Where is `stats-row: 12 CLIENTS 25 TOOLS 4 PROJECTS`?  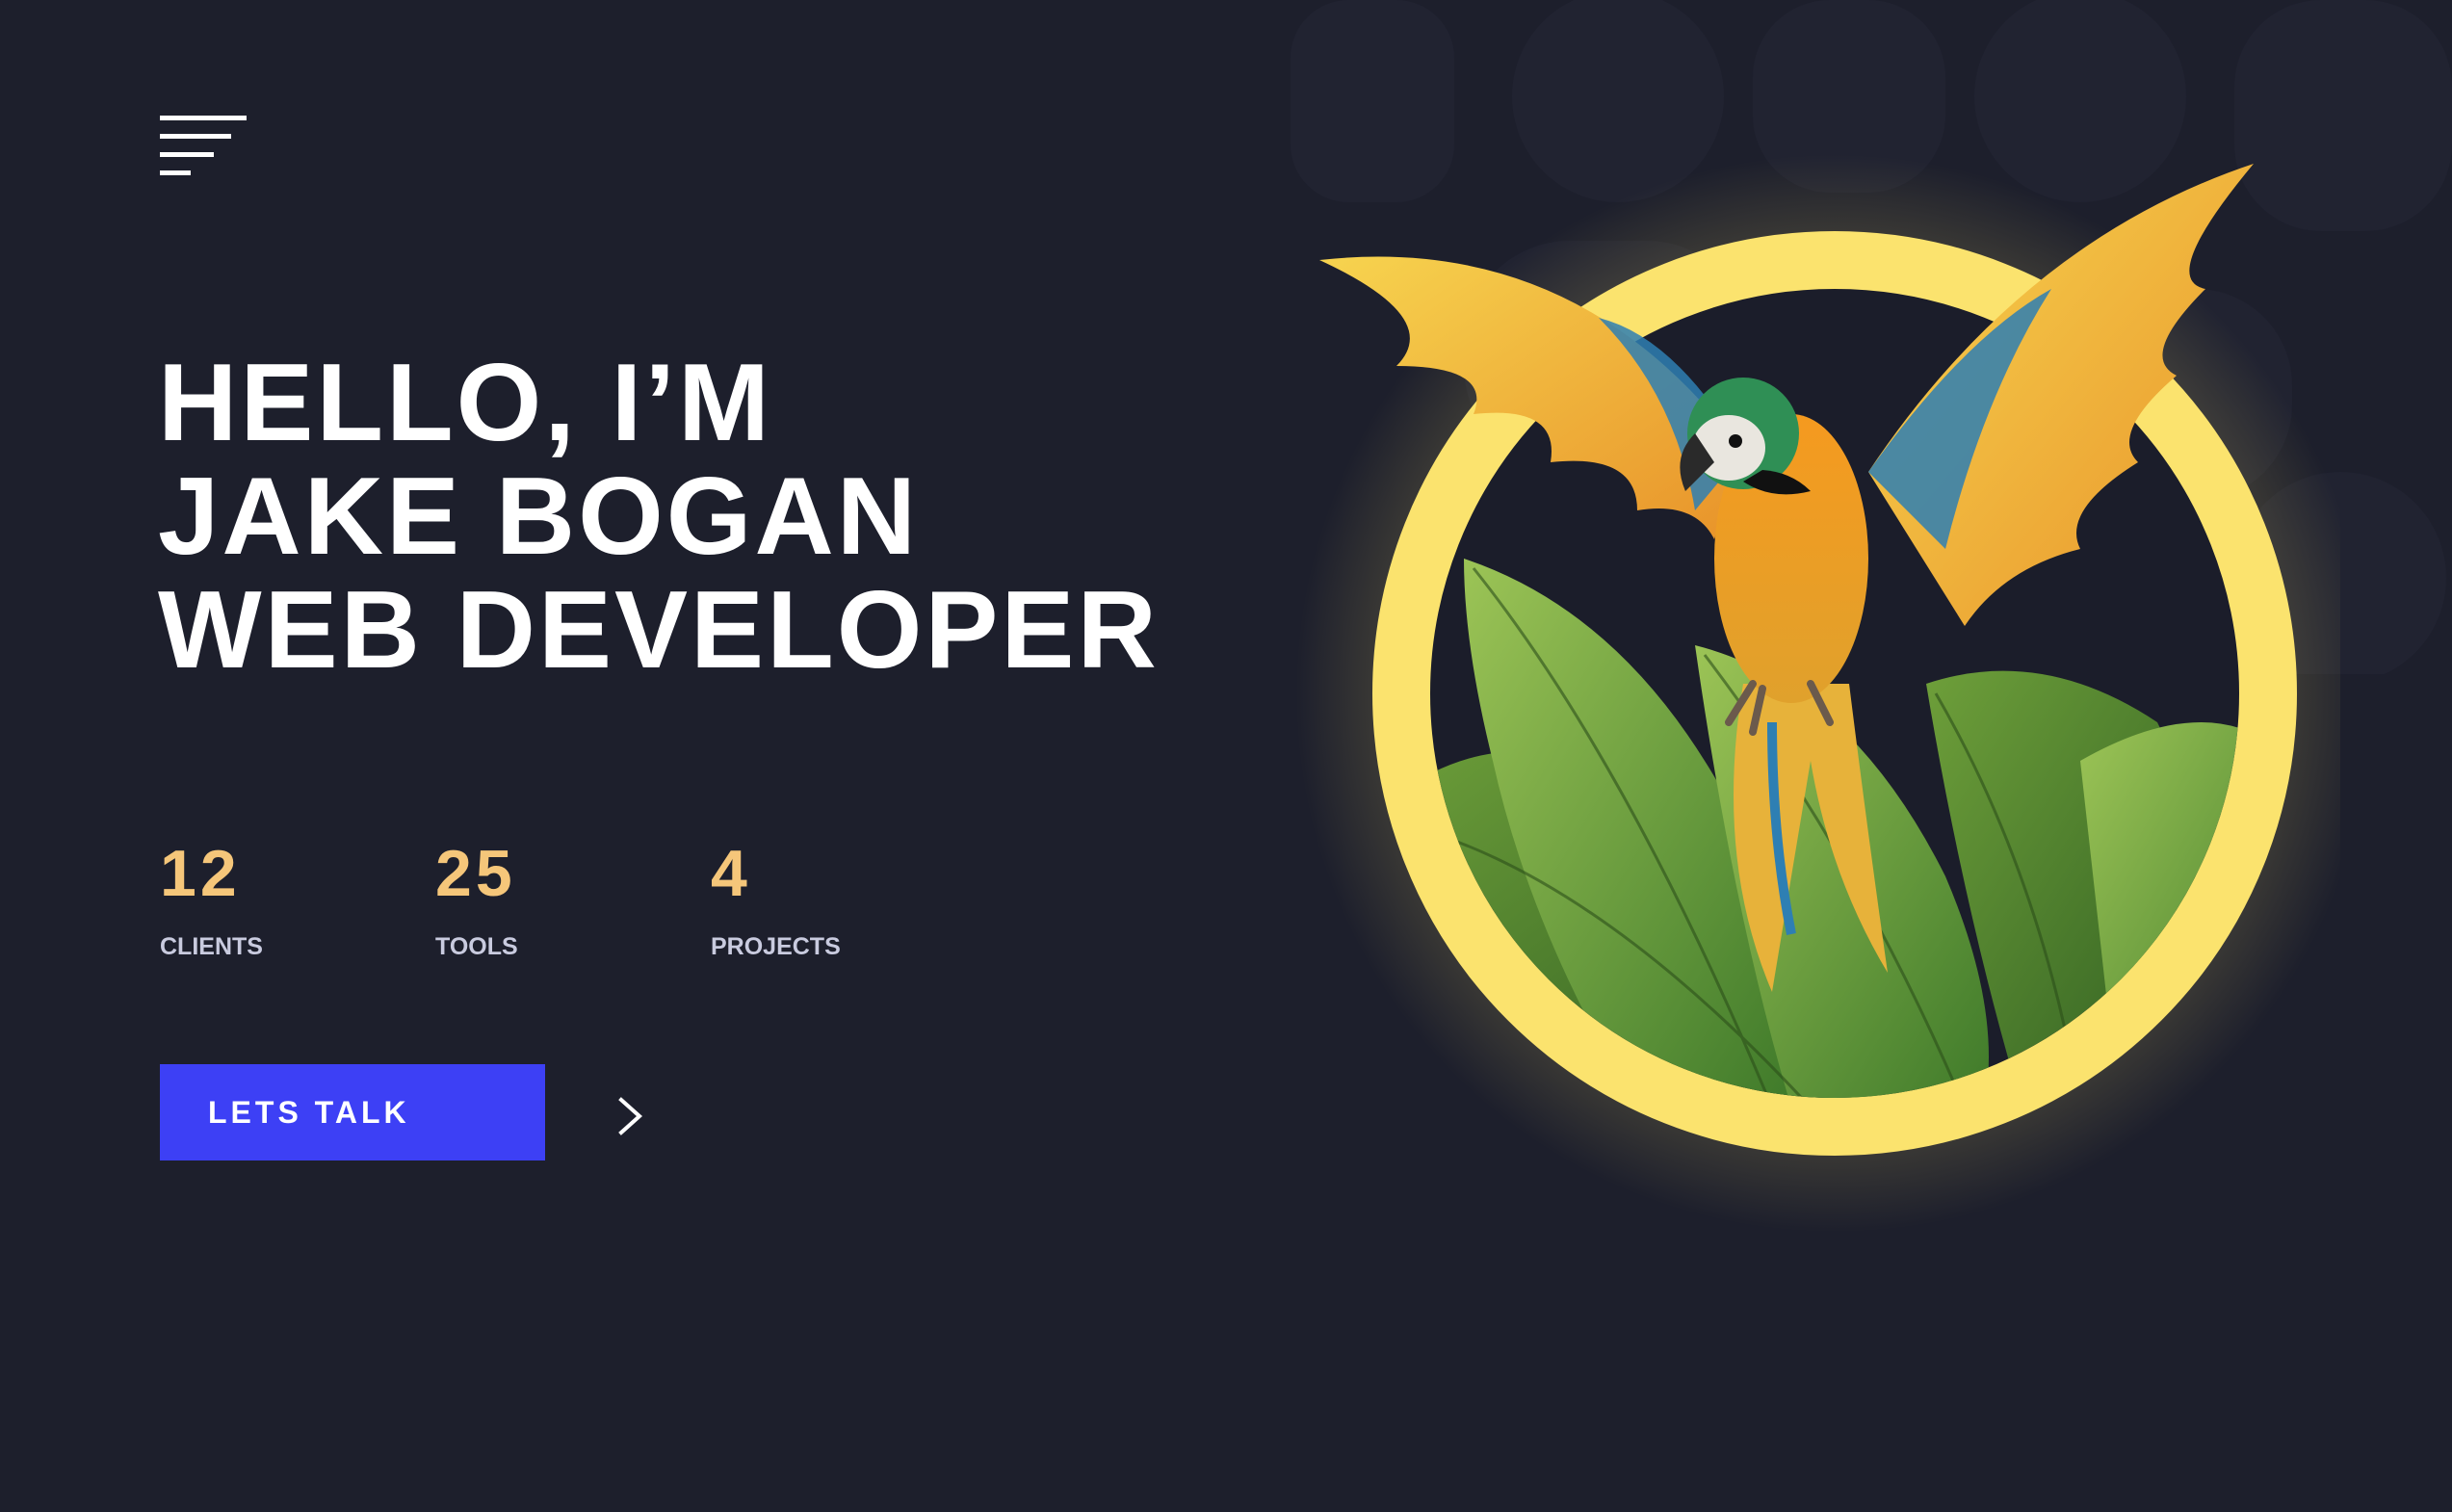 stats-row: 12 CLIENTS 25 TOOLS 4 PROJECTS is located at coordinates (573, 897).